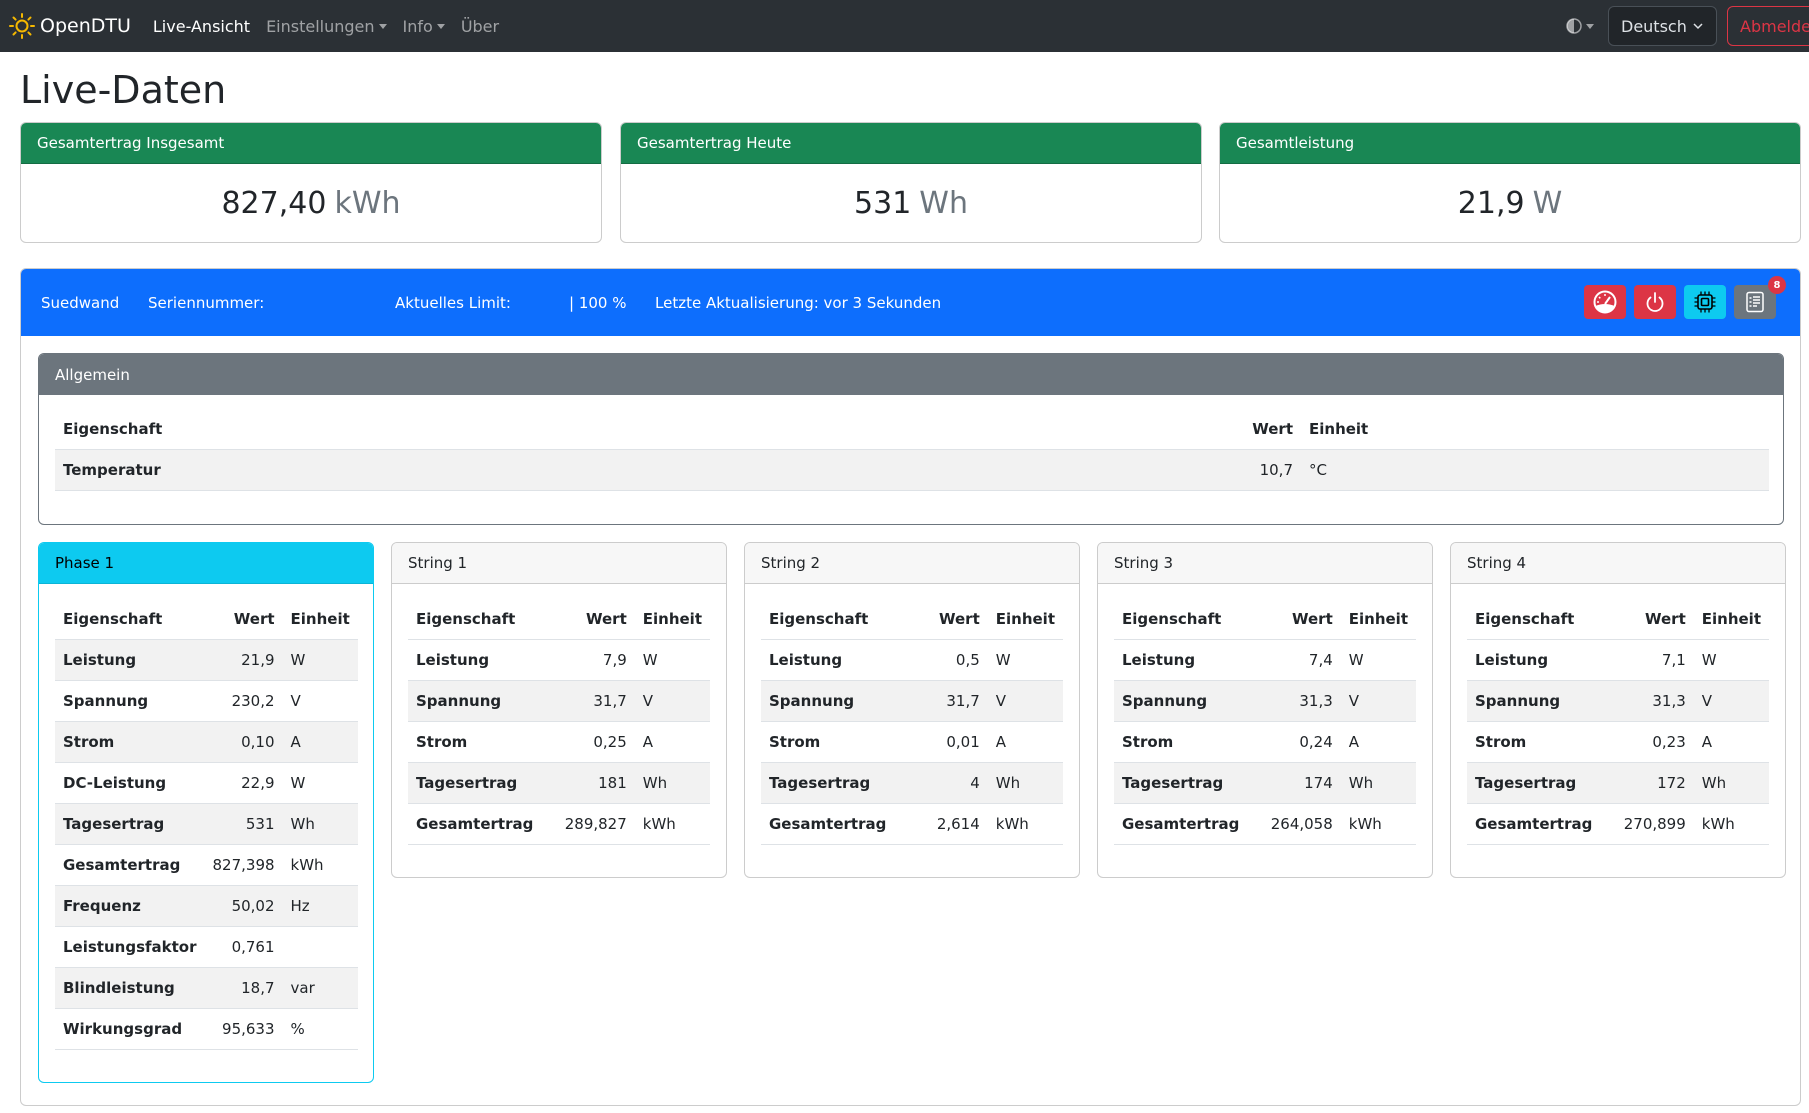  Describe the element at coordinates (1547, 203) in the screenshot. I see `summary-unit: W` at that location.